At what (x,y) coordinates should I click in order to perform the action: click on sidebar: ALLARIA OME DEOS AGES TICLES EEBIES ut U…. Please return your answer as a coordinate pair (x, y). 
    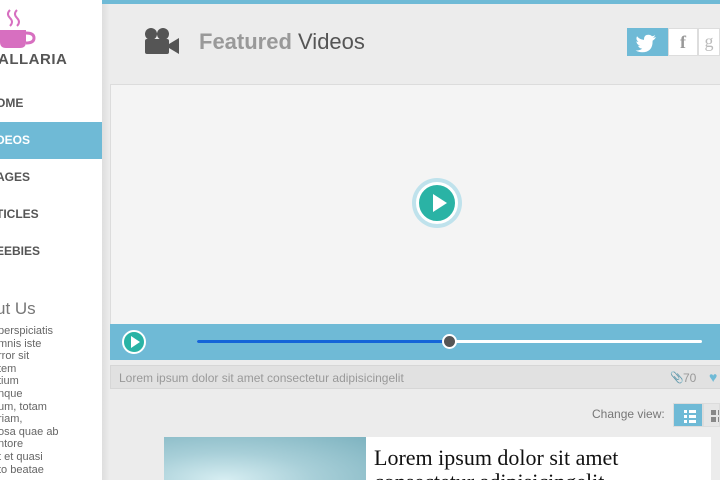
    Looking at the image, I should click on (51, 240).